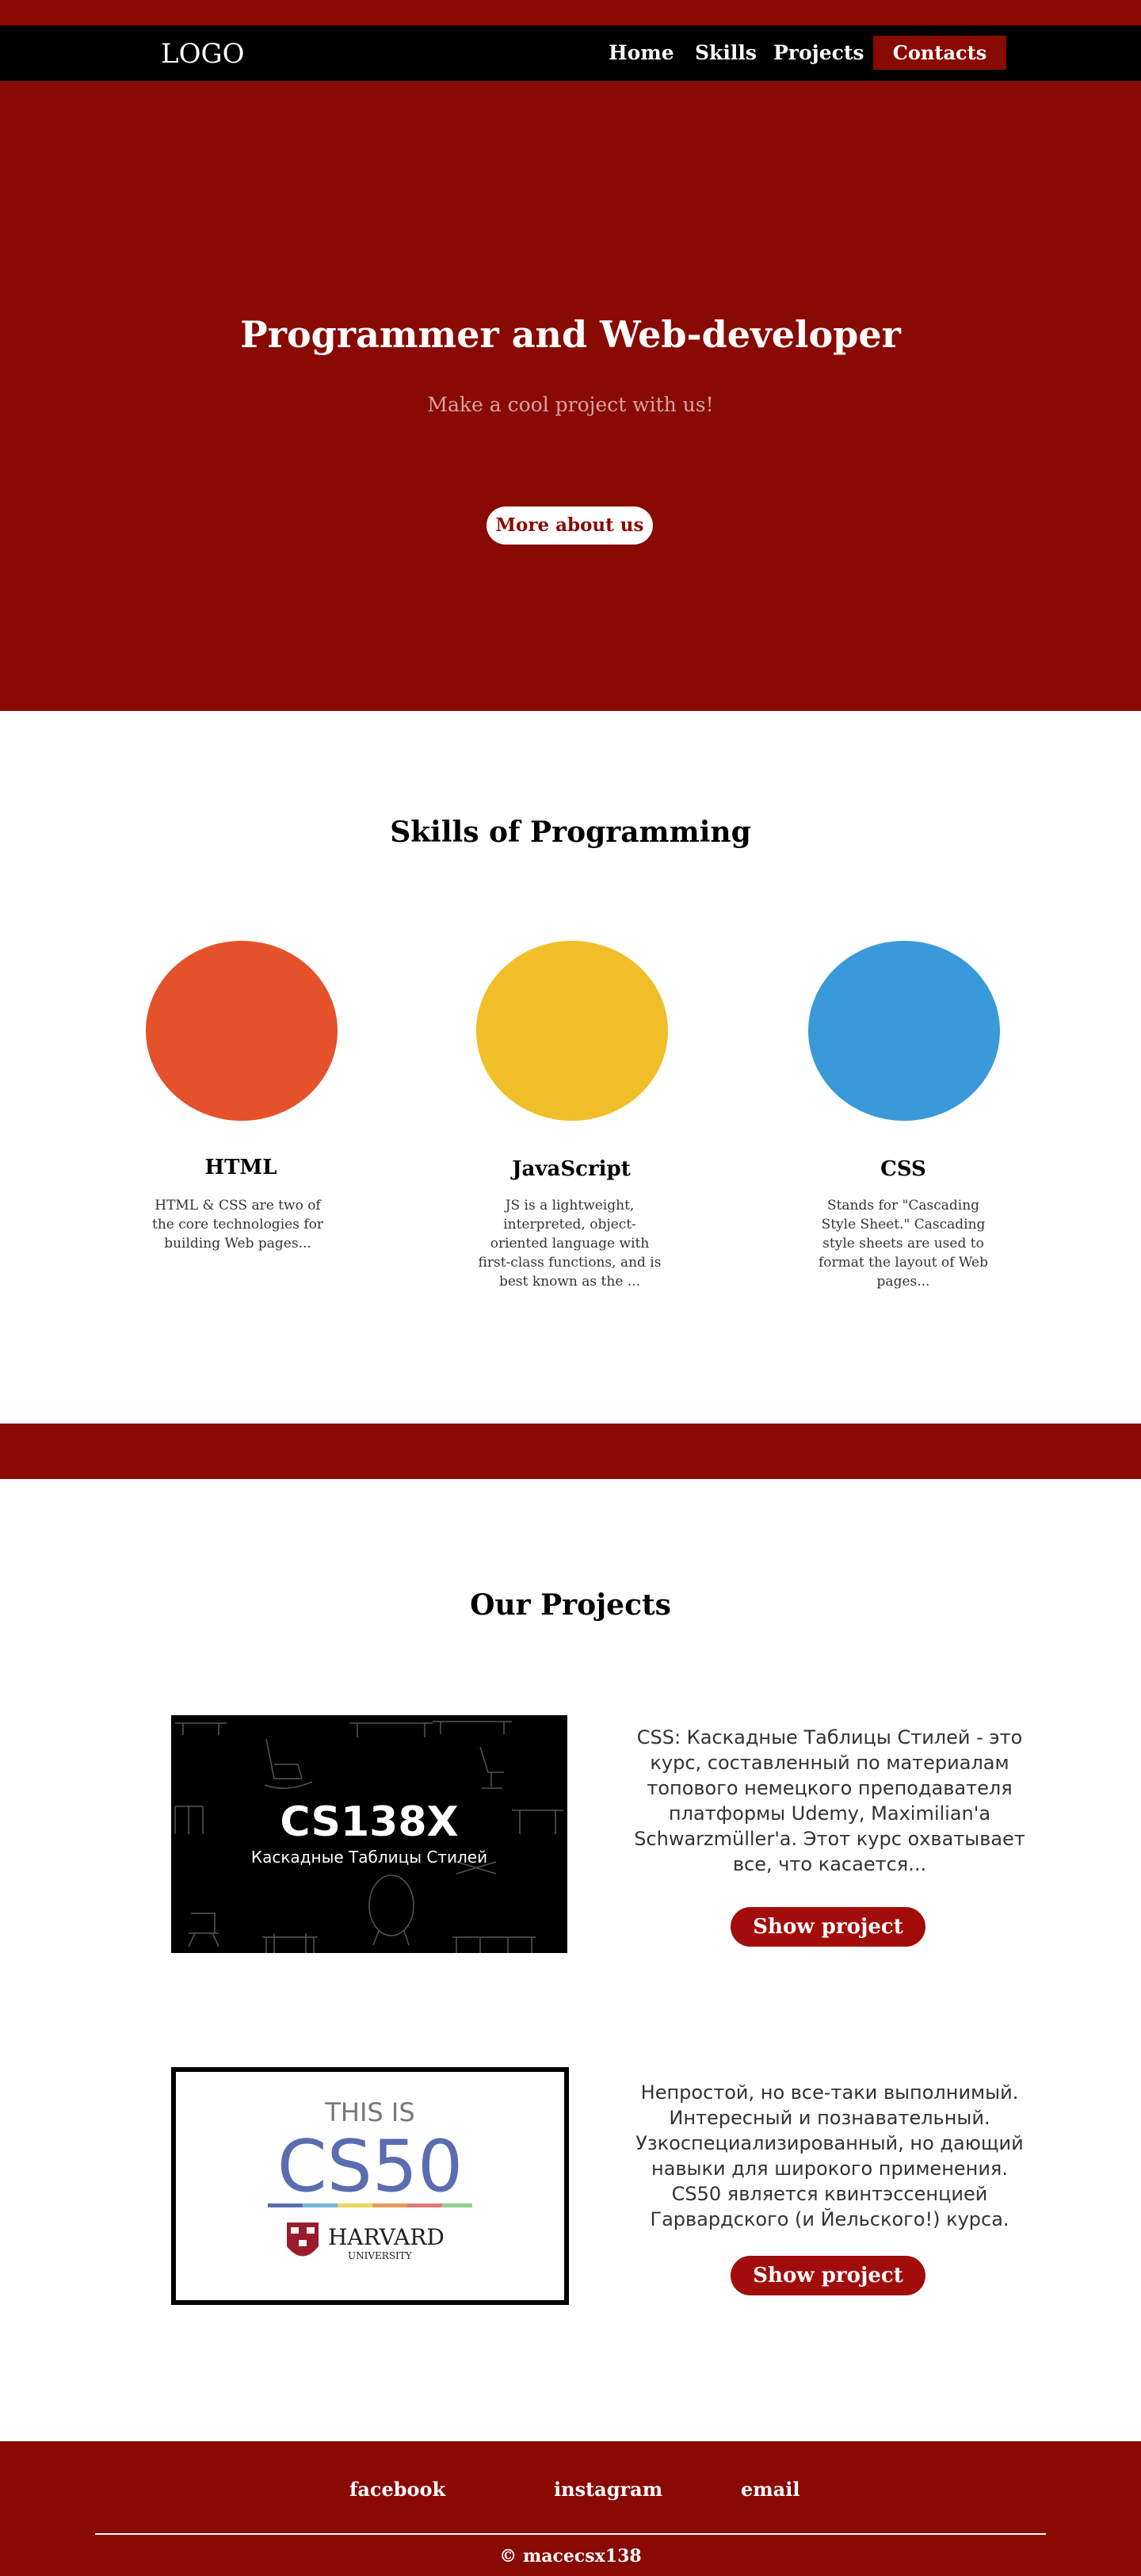 The height and width of the screenshot is (2576, 1141). Describe the element at coordinates (828, 2275) in the screenshot. I see `show-project-button-2: Show project` at that location.